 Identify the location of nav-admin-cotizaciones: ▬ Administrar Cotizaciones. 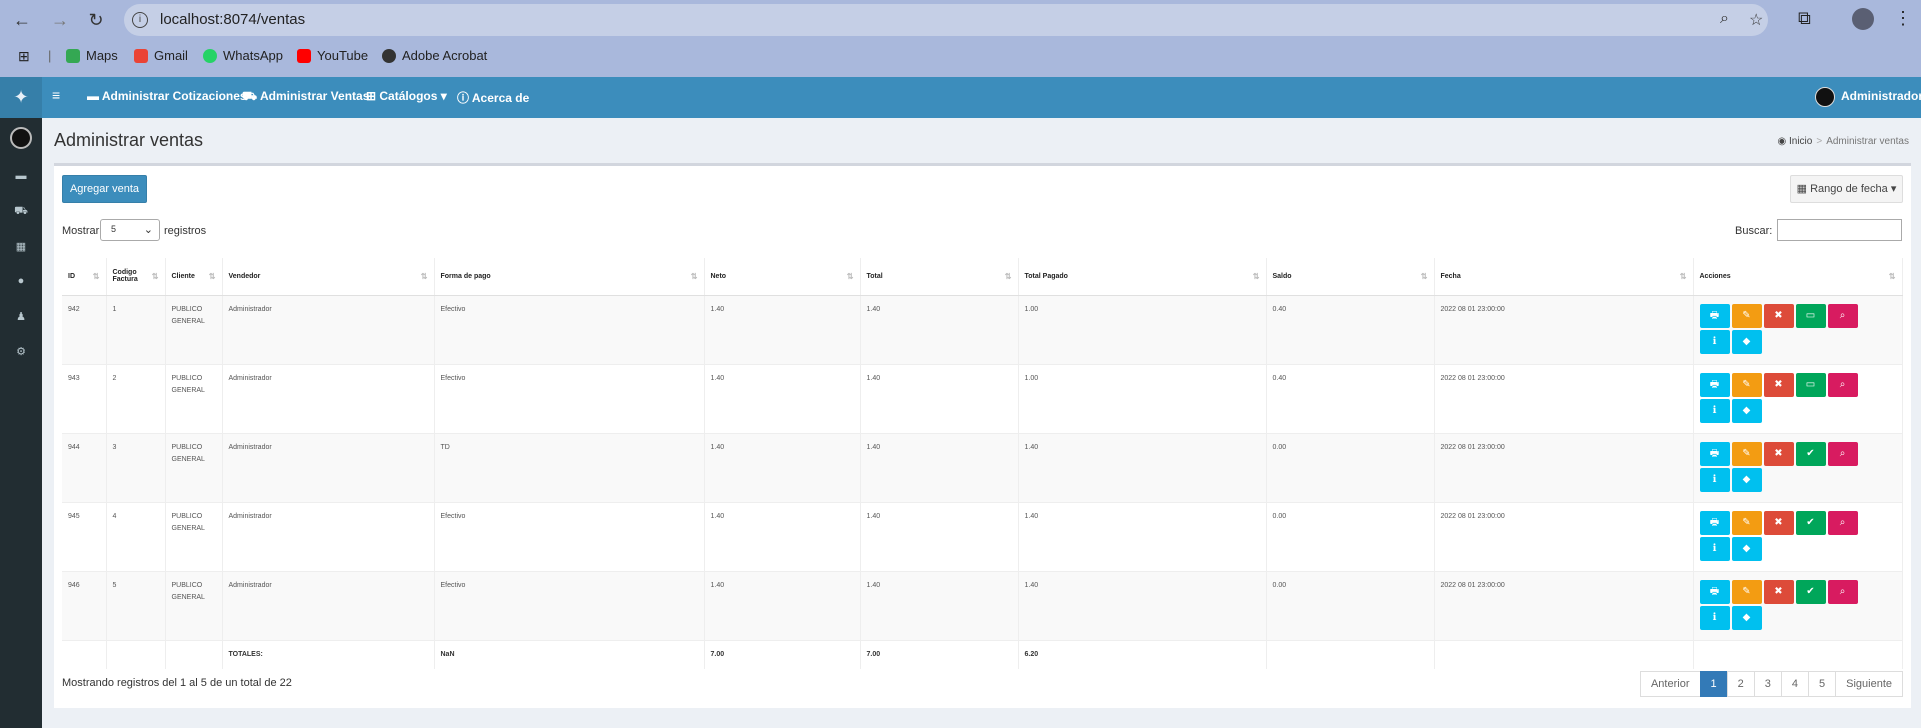
(167, 96).